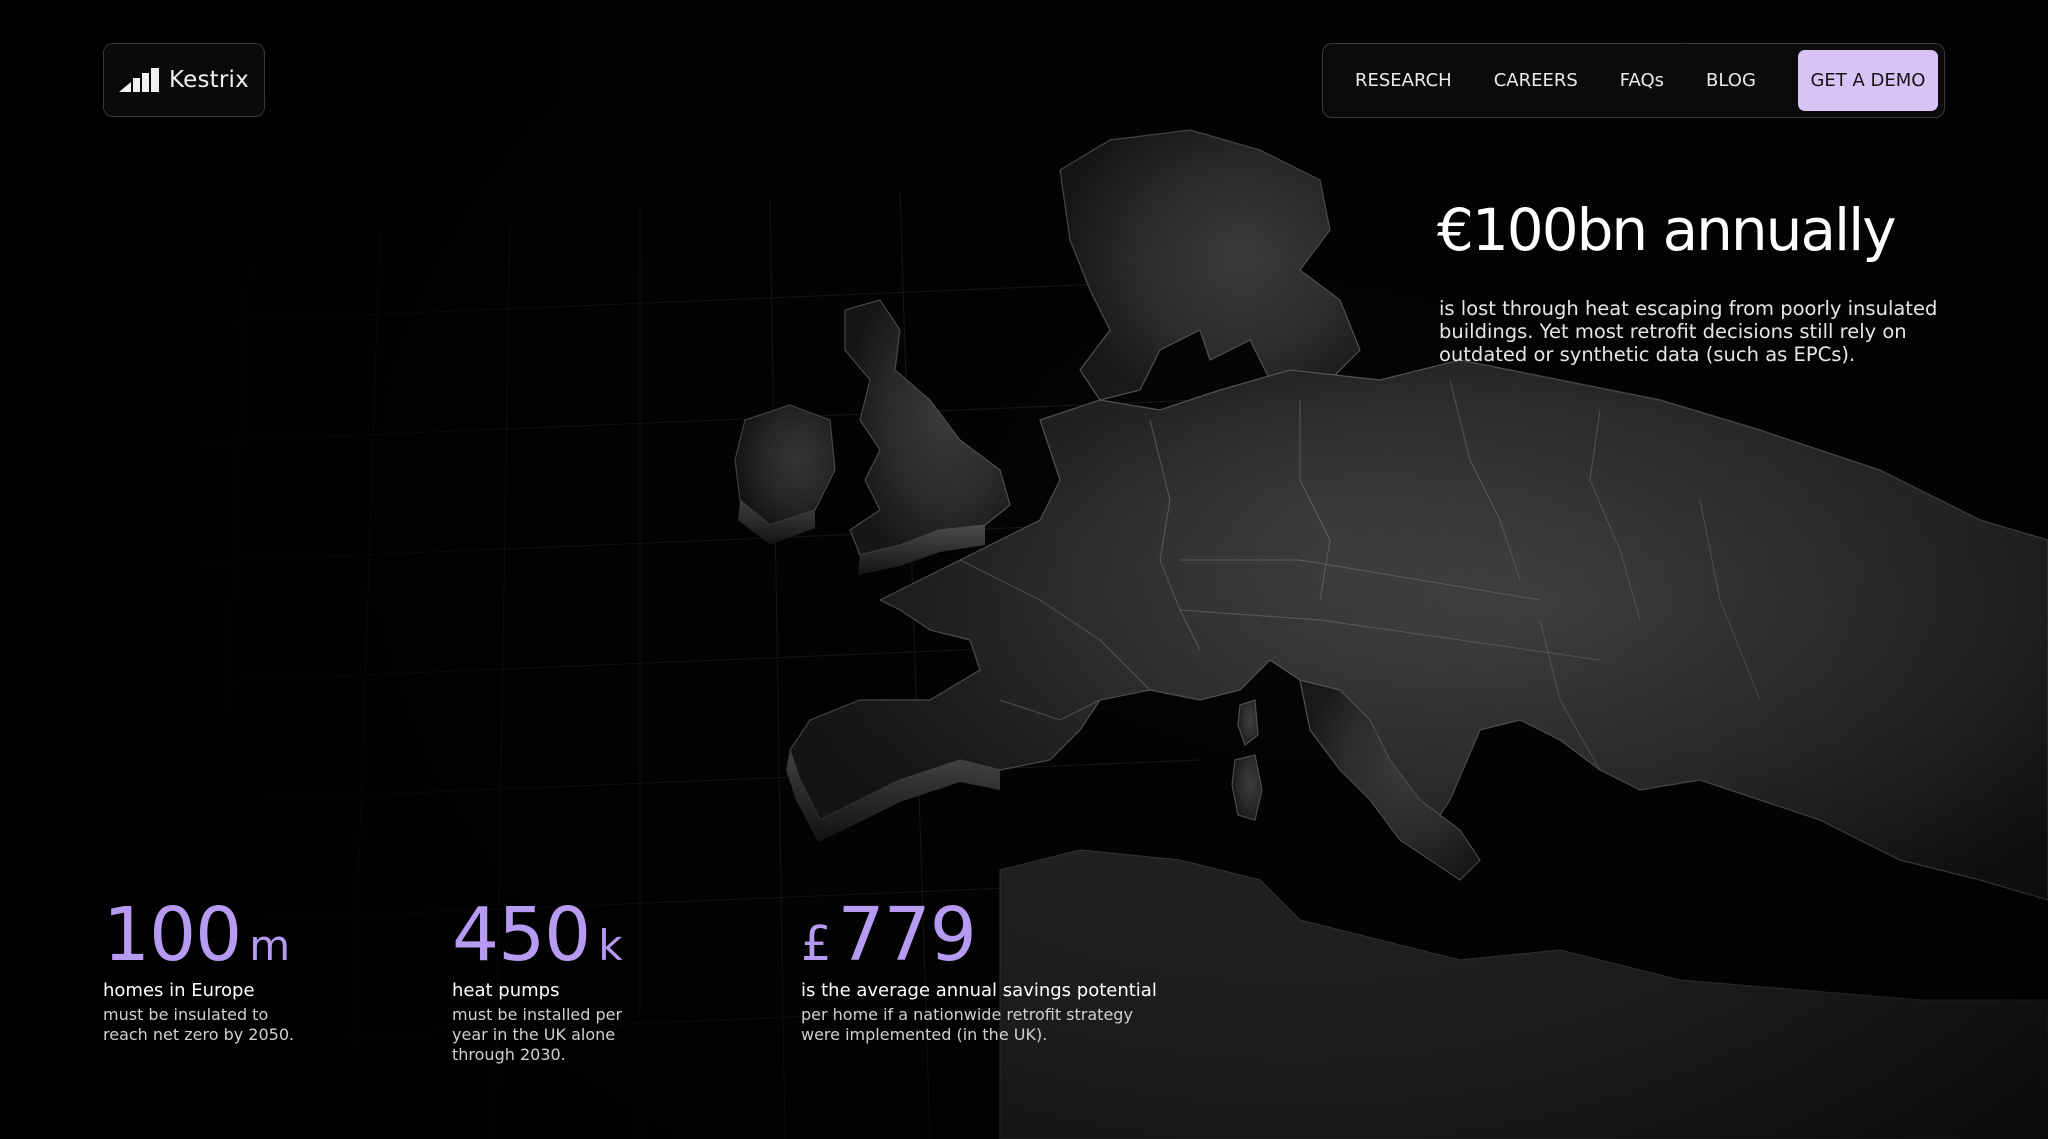 The width and height of the screenshot is (2048, 1139). I want to click on nav-item-careers: CAREERS, so click(1536, 80).